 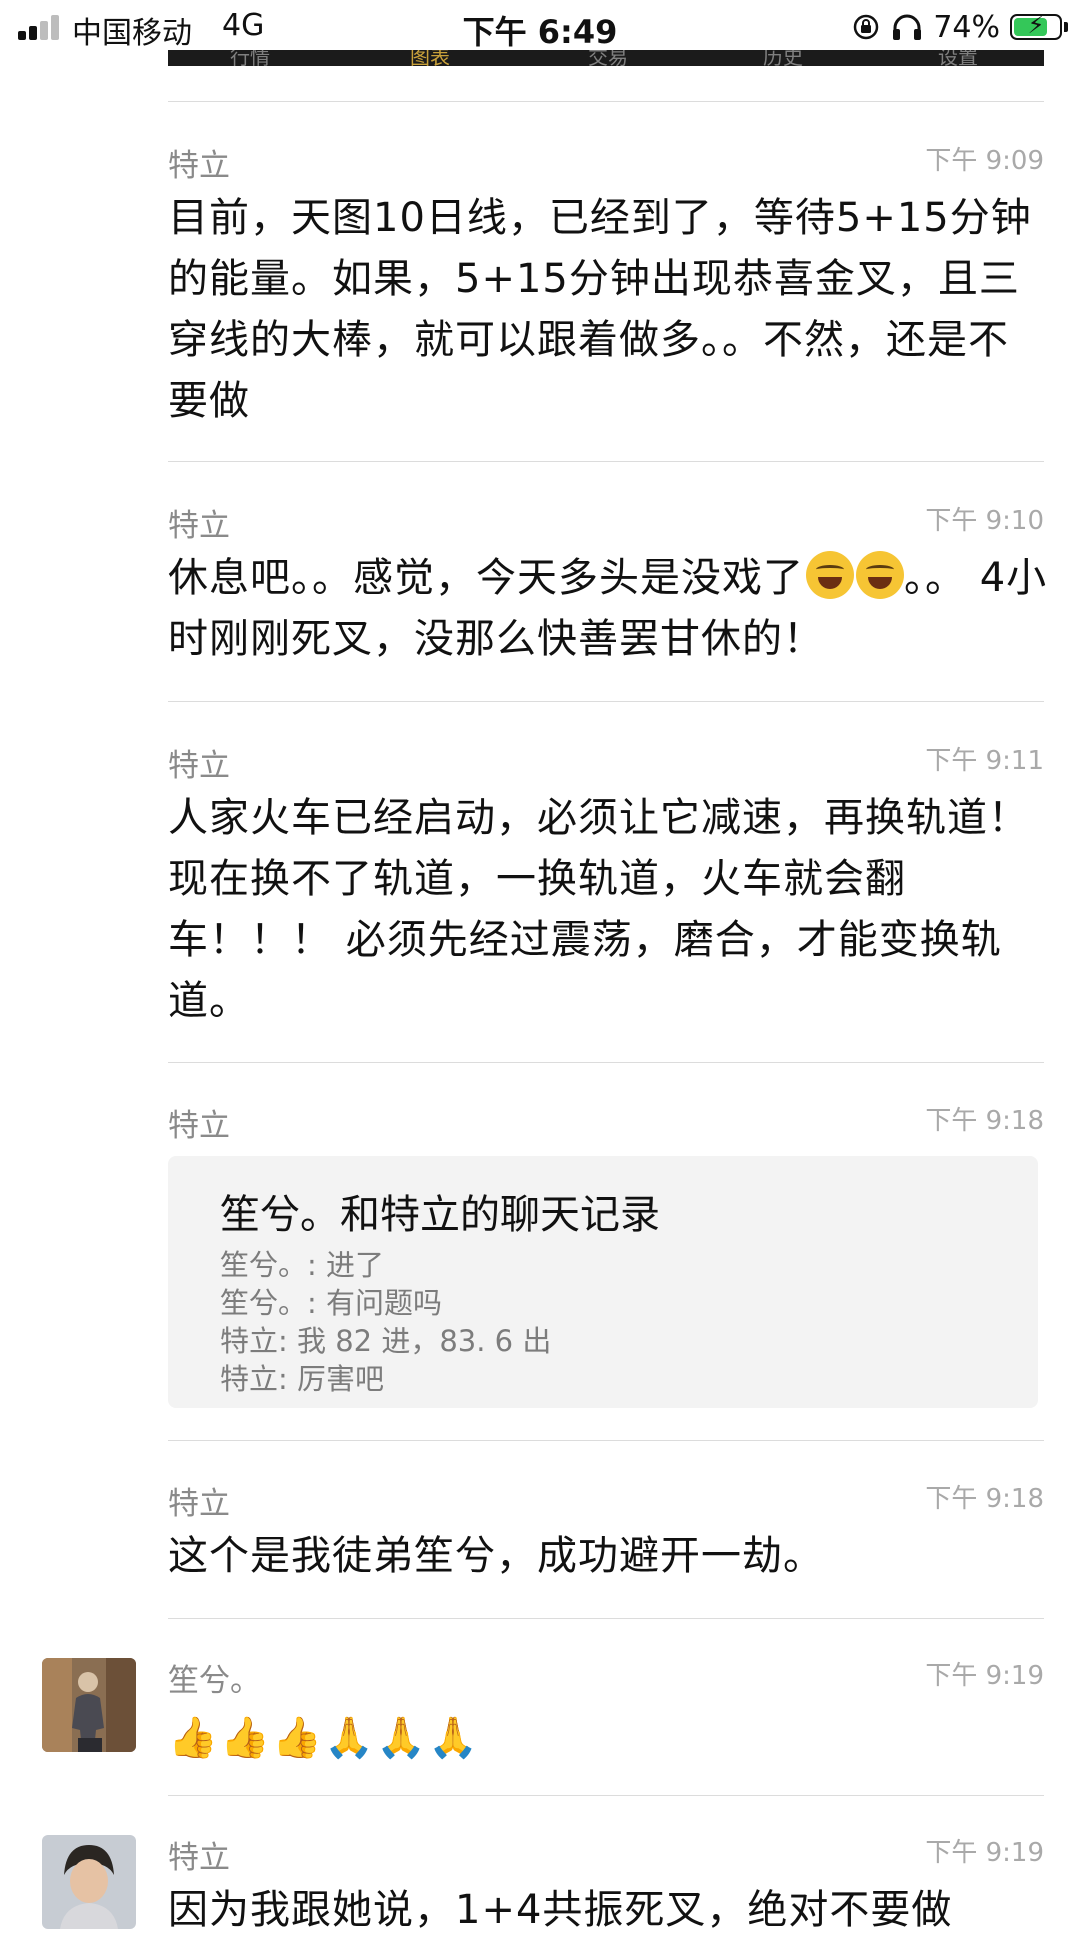 What do you see at coordinates (430, 58) in the screenshot?
I see `tab-chart: 图表` at bounding box center [430, 58].